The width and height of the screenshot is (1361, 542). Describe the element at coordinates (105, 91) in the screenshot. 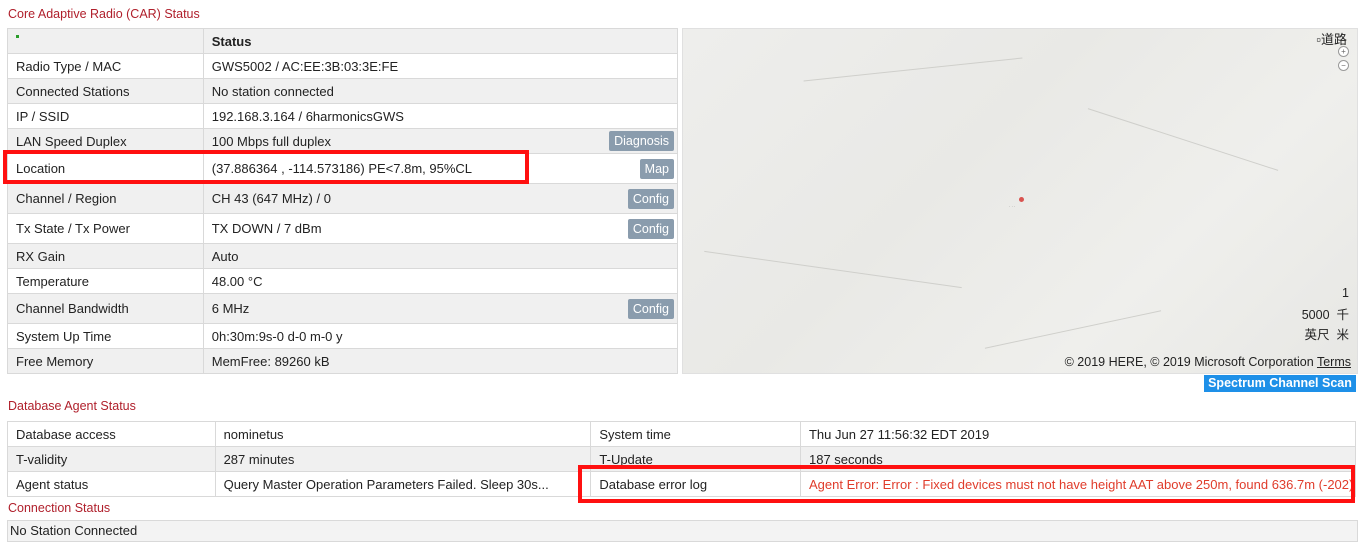

I see `row-label: Connected Stations` at that location.